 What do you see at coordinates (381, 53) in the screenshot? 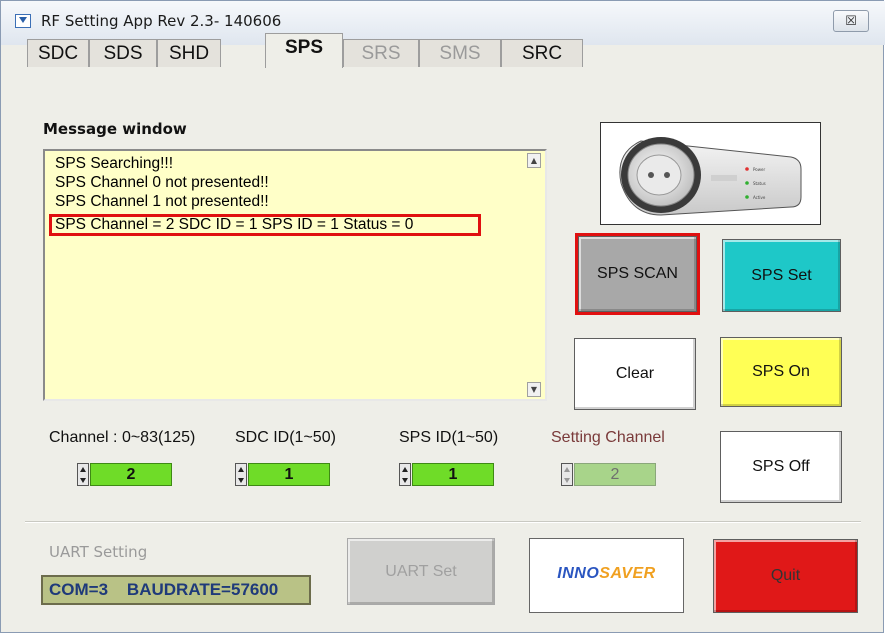
I see `tab-srs: SRS` at bounding box center [381, 53].